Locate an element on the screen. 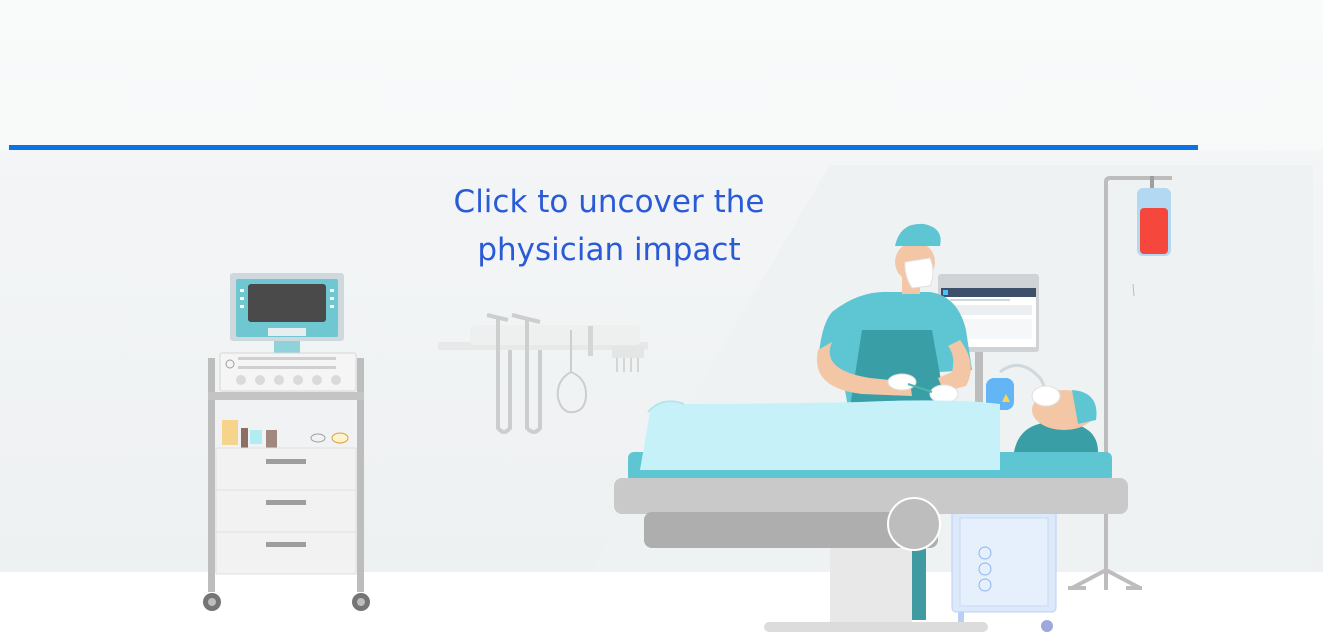 The image size is (1323, 632). uncover-impact-link: Click to uncover the physician impact is located at coordinates (609, 226).